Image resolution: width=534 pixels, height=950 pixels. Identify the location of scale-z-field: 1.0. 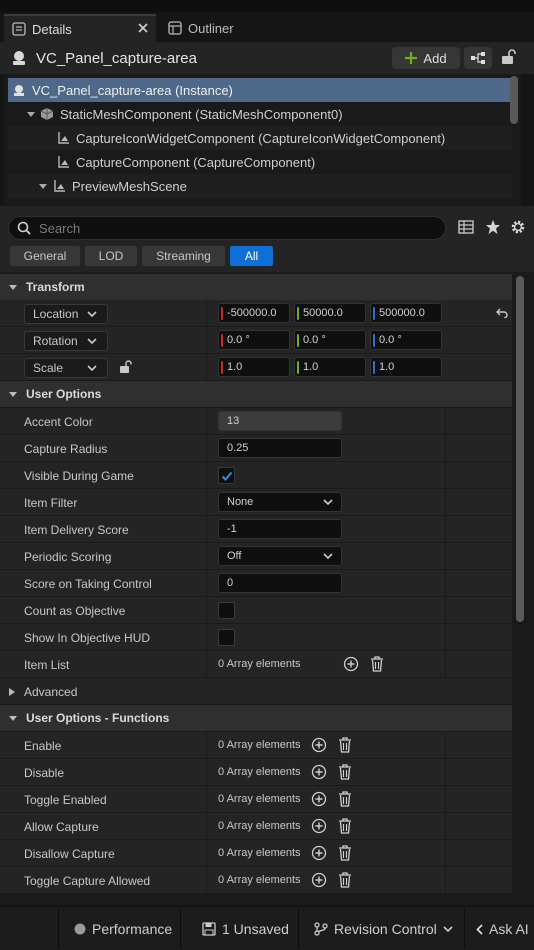
(406, 367).